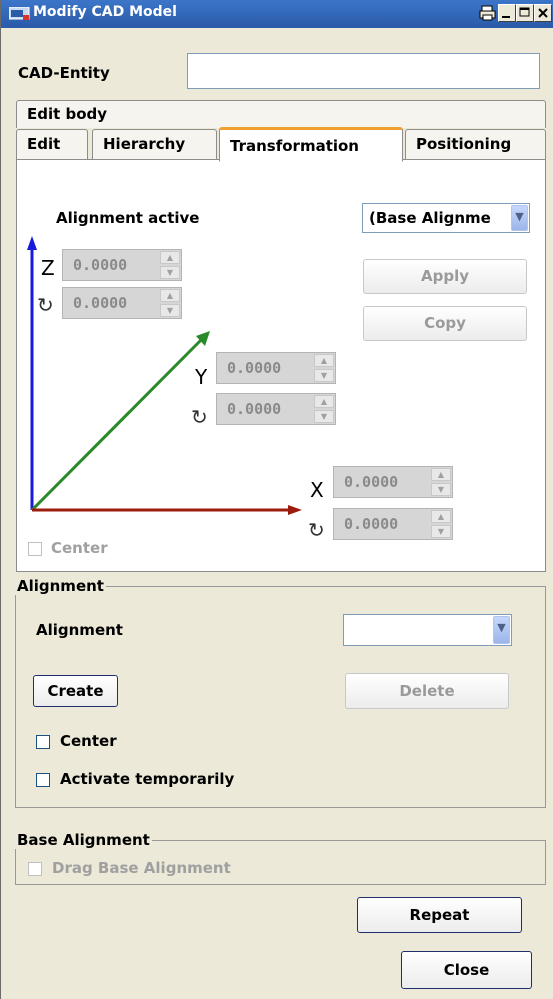 The image size is (553, 999). Describe the element at coordinates (430, 218) in the screenshot. I see `alignment-active-value: (Base Alignme` at that location.